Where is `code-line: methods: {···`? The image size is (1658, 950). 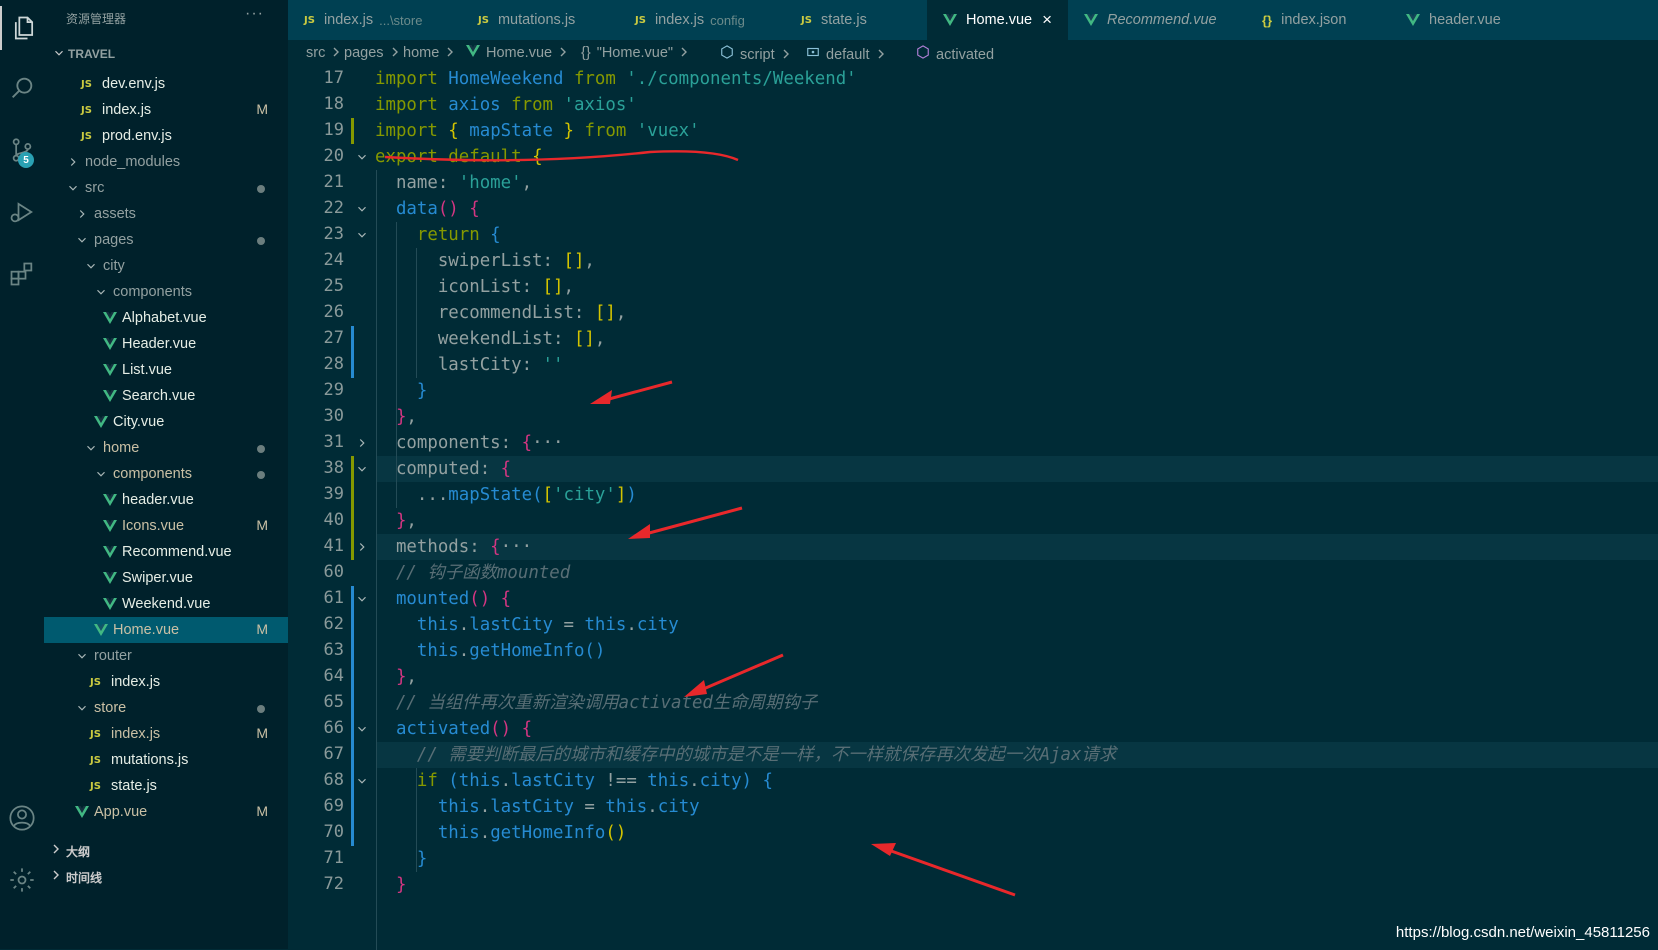
code-line: methods: {··· is located at coordinates (453, 547).